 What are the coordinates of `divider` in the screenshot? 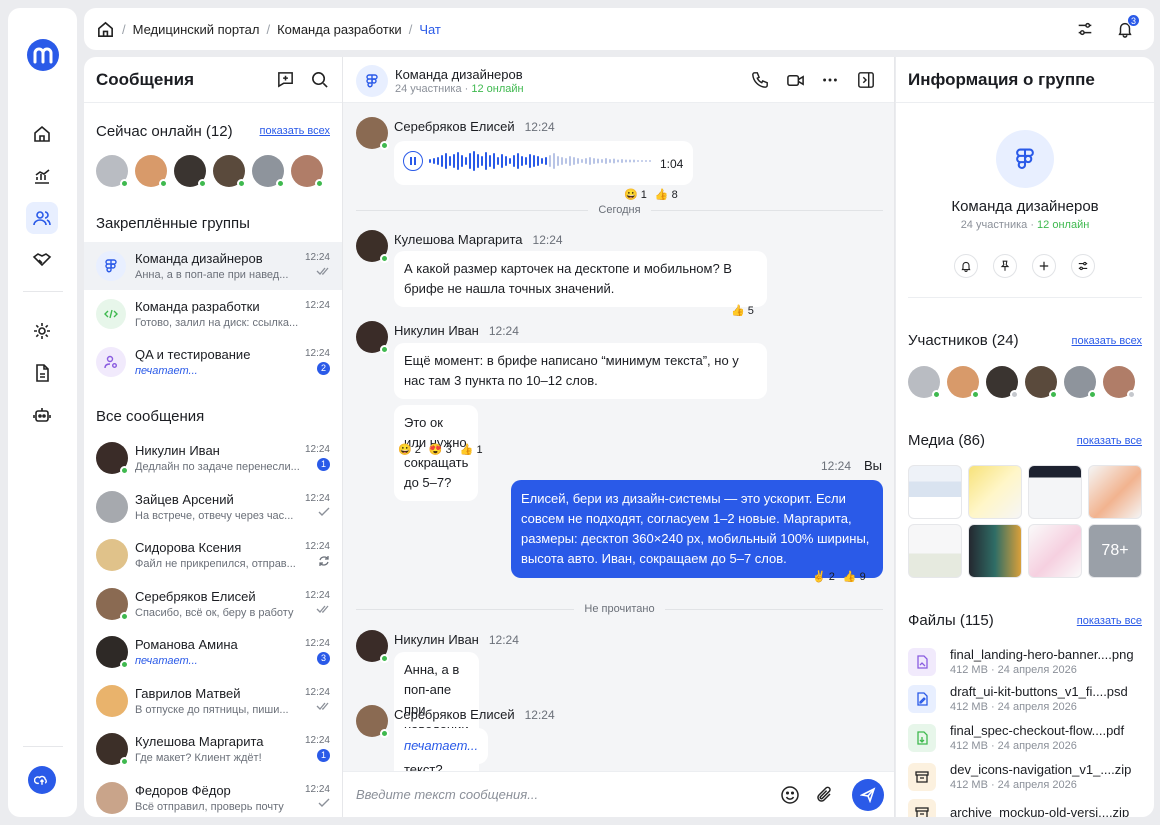 It's located at (1025, 297).